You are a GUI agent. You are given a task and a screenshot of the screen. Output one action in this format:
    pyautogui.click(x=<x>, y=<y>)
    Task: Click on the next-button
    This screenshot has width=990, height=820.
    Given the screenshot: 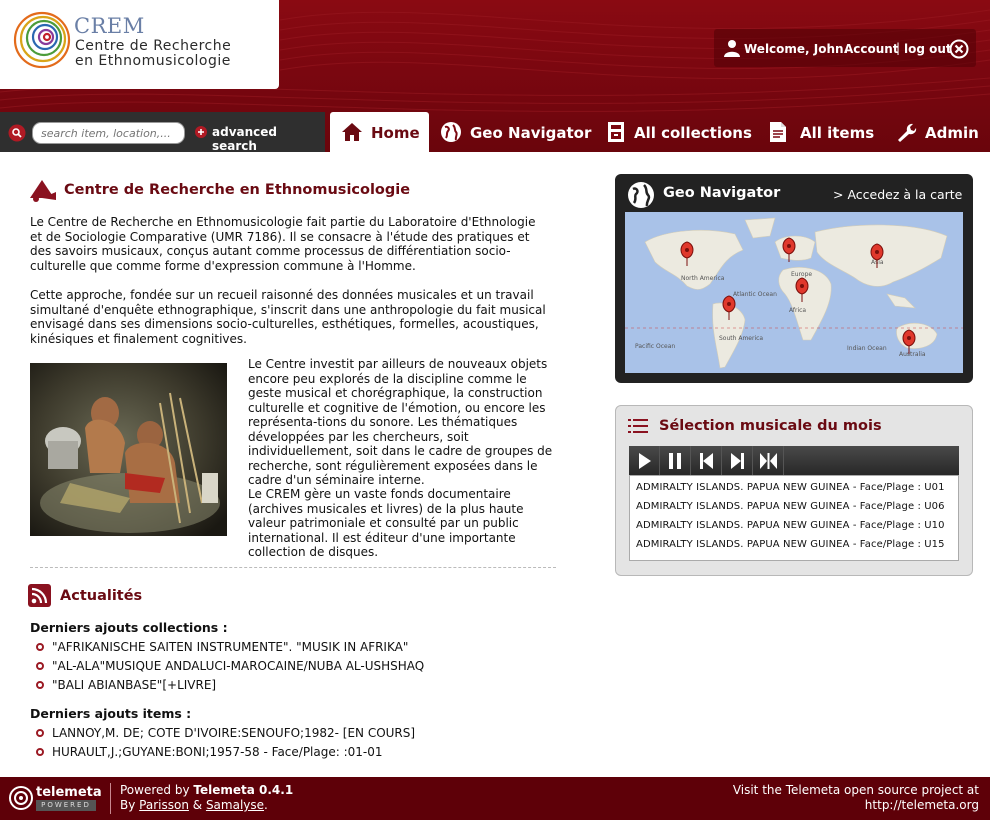 What is the action you would take?
    pyautogui.click(x=737, y=461)
    